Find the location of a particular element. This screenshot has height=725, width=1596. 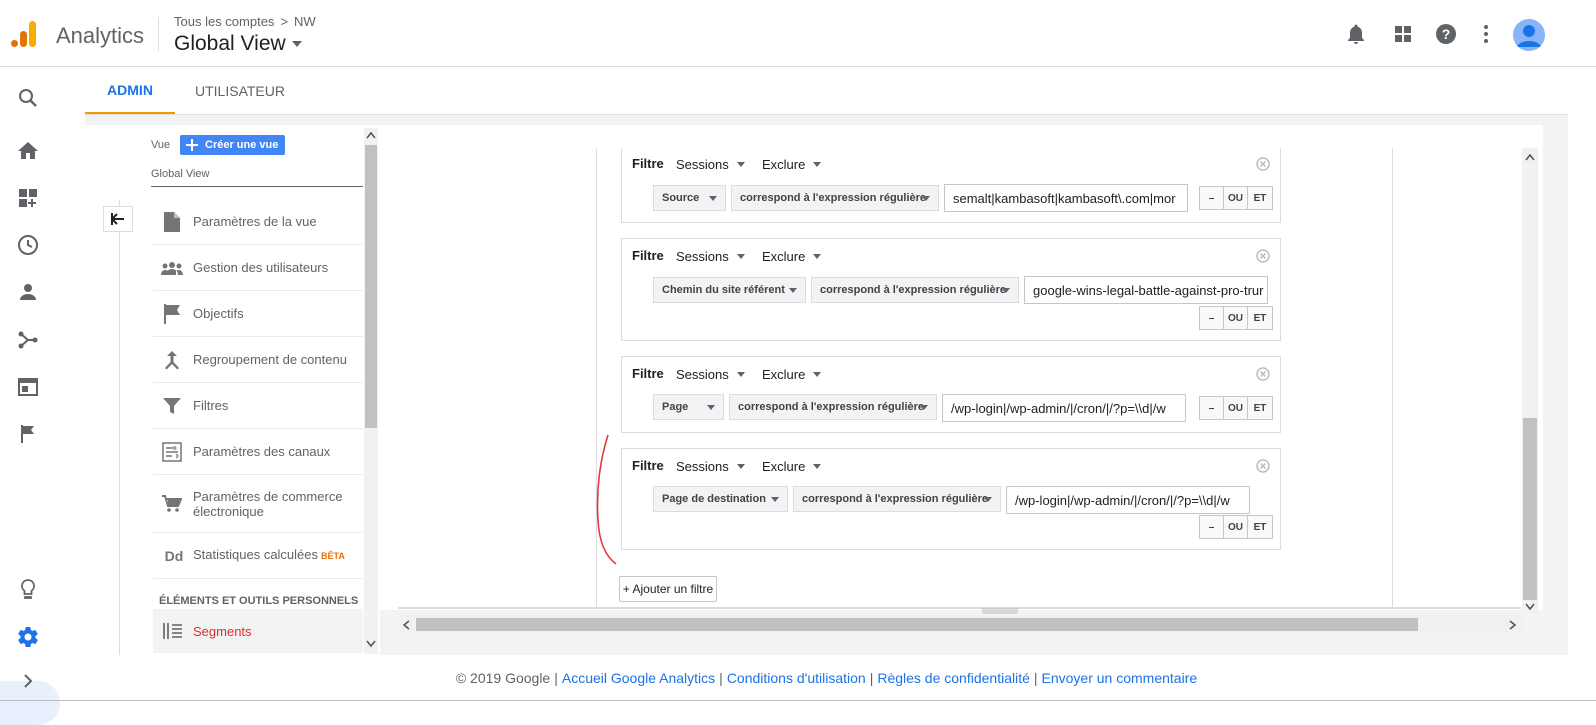

dimension-select: Chemin du site référent is located at coordinates (729, 290).